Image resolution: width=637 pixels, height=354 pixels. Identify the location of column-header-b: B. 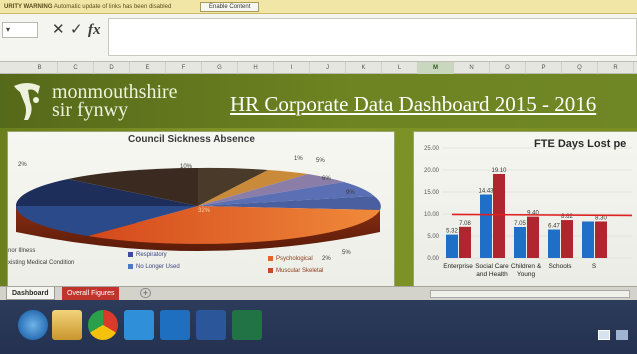
(40, 68).